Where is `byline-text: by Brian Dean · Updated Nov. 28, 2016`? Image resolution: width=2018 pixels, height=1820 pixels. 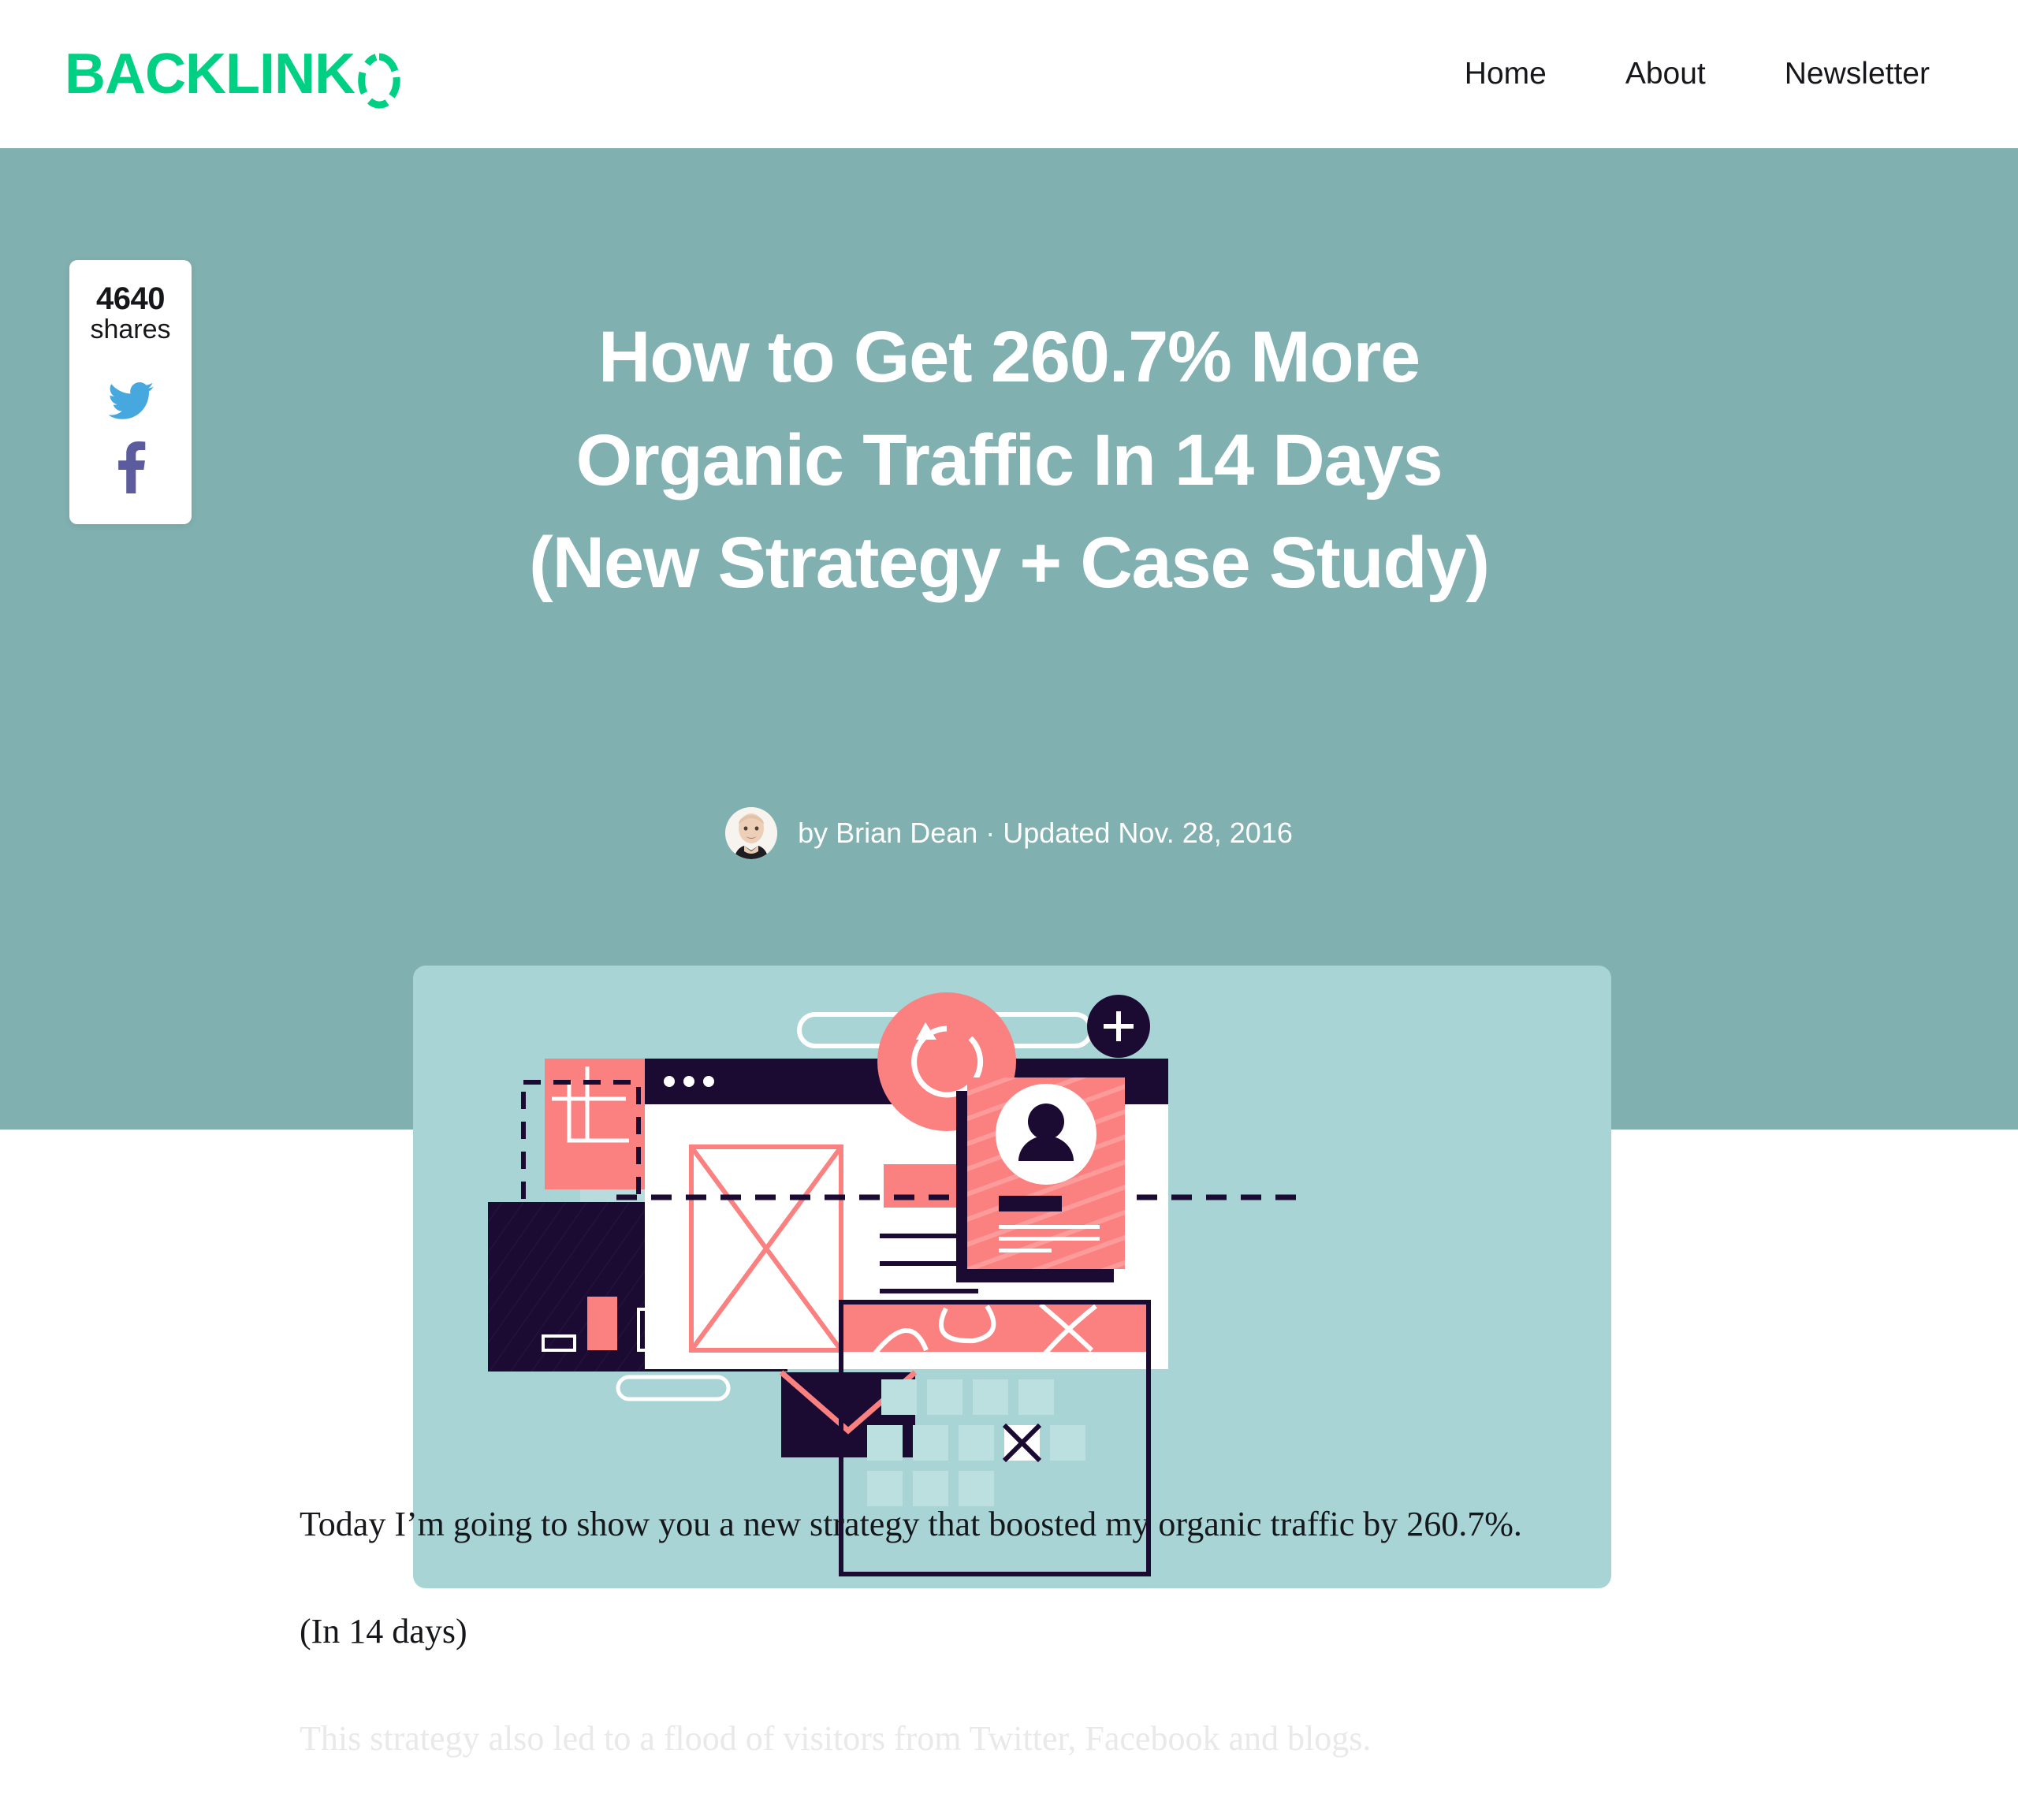 byline-text: by Brian Dean · Updated Nov. 28, 2016 is located at coordinates (1045, 833).